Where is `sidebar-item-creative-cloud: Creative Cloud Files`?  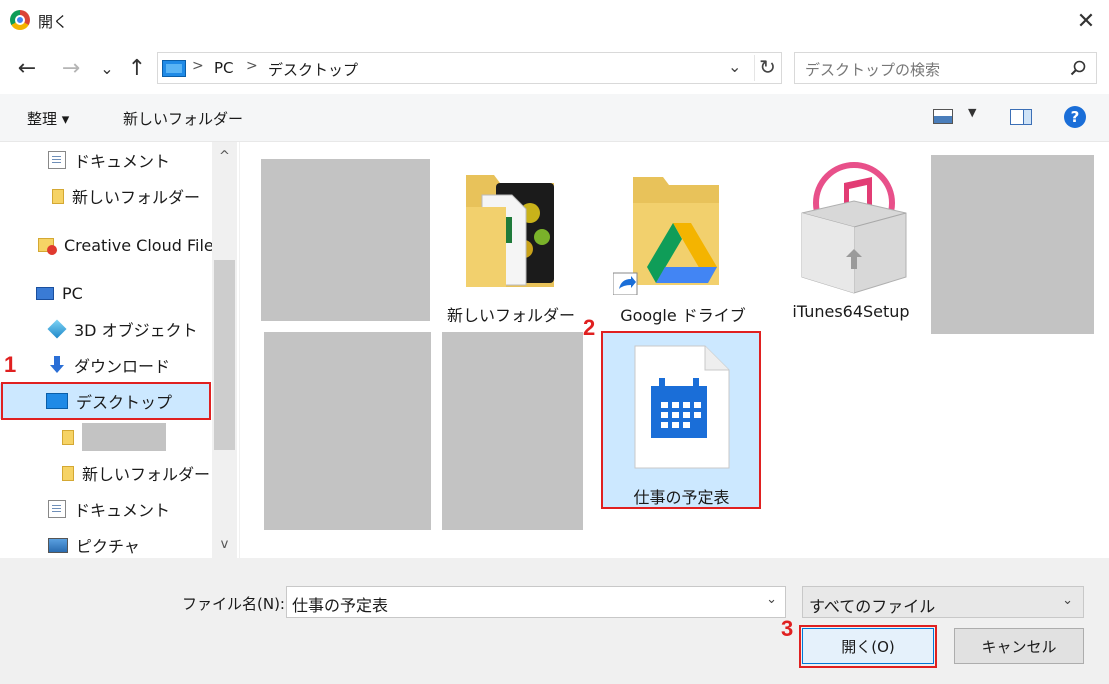
sidebar-item-creative-cloud: Creative Cloud Files is located at coordinates (130, 245).